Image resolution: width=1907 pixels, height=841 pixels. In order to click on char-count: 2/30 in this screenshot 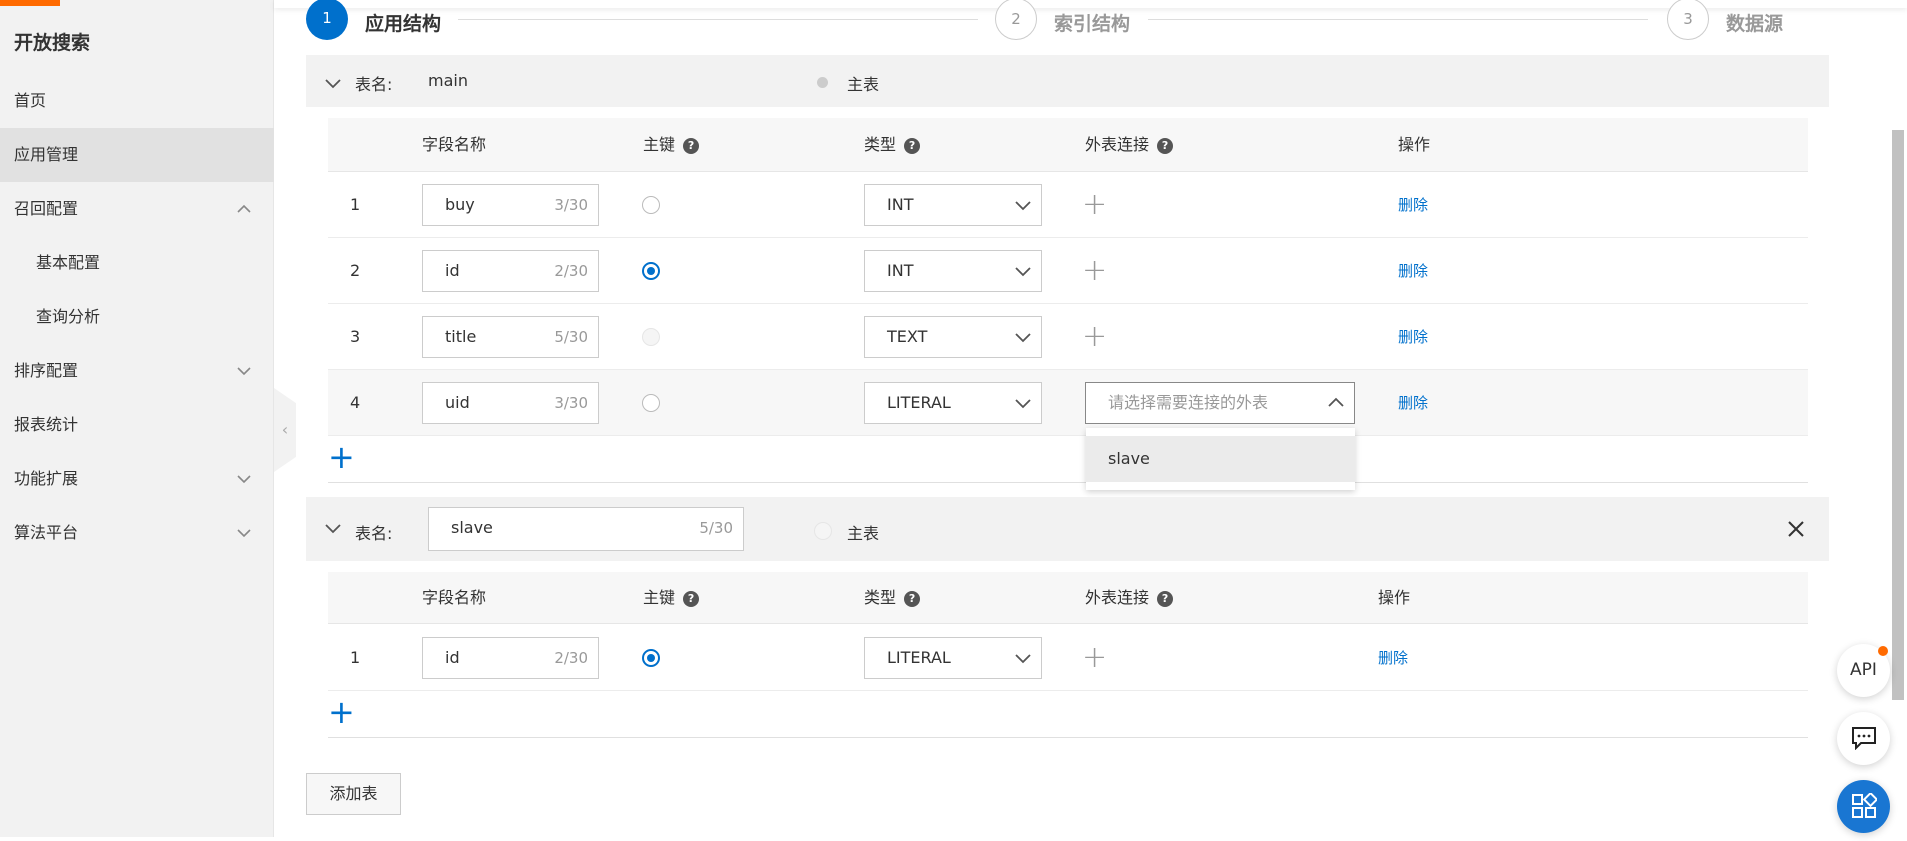, I will do `click(571, 658)`.